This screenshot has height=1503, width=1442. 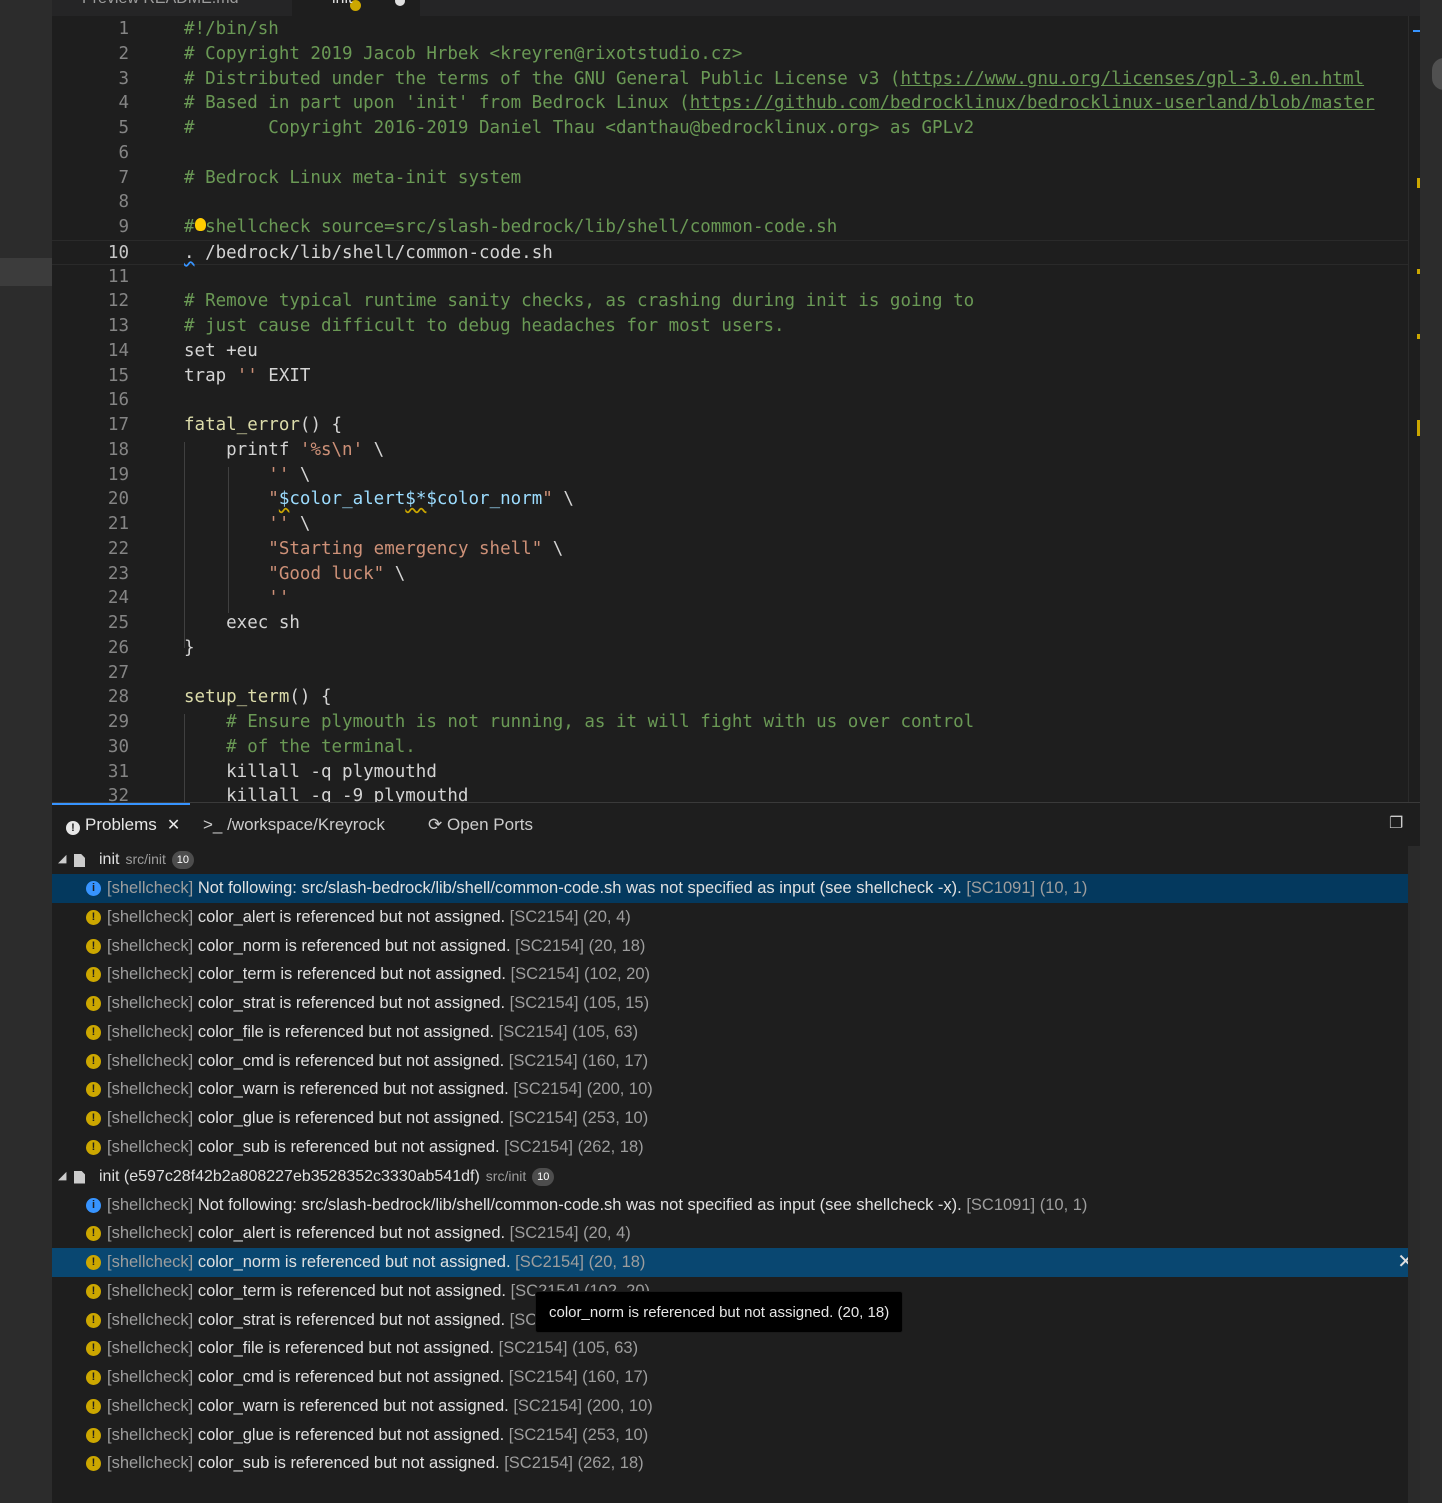 I want to click on activity-bar, so click(x=26, y=751).